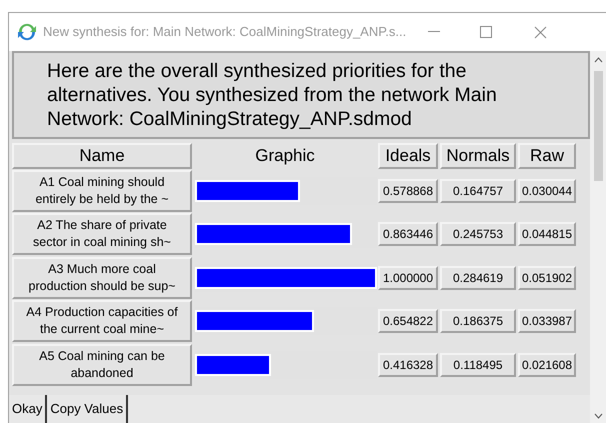  Describe the element at coordinates (598, 416) in the screenshot. I see `scroll-down-icon` at that location.